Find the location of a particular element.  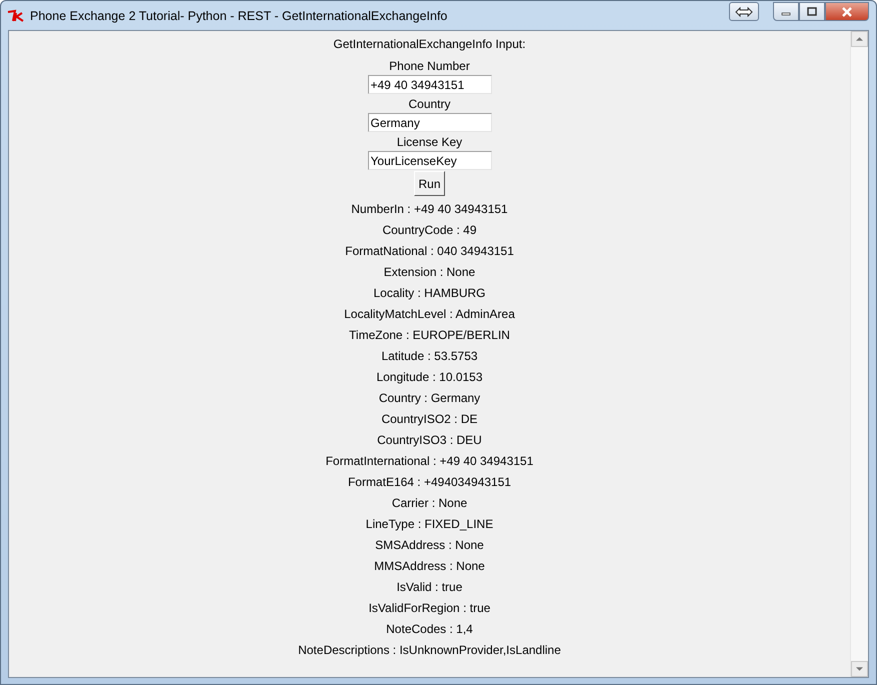

field-label: Country is located at coordinates (429, 104).